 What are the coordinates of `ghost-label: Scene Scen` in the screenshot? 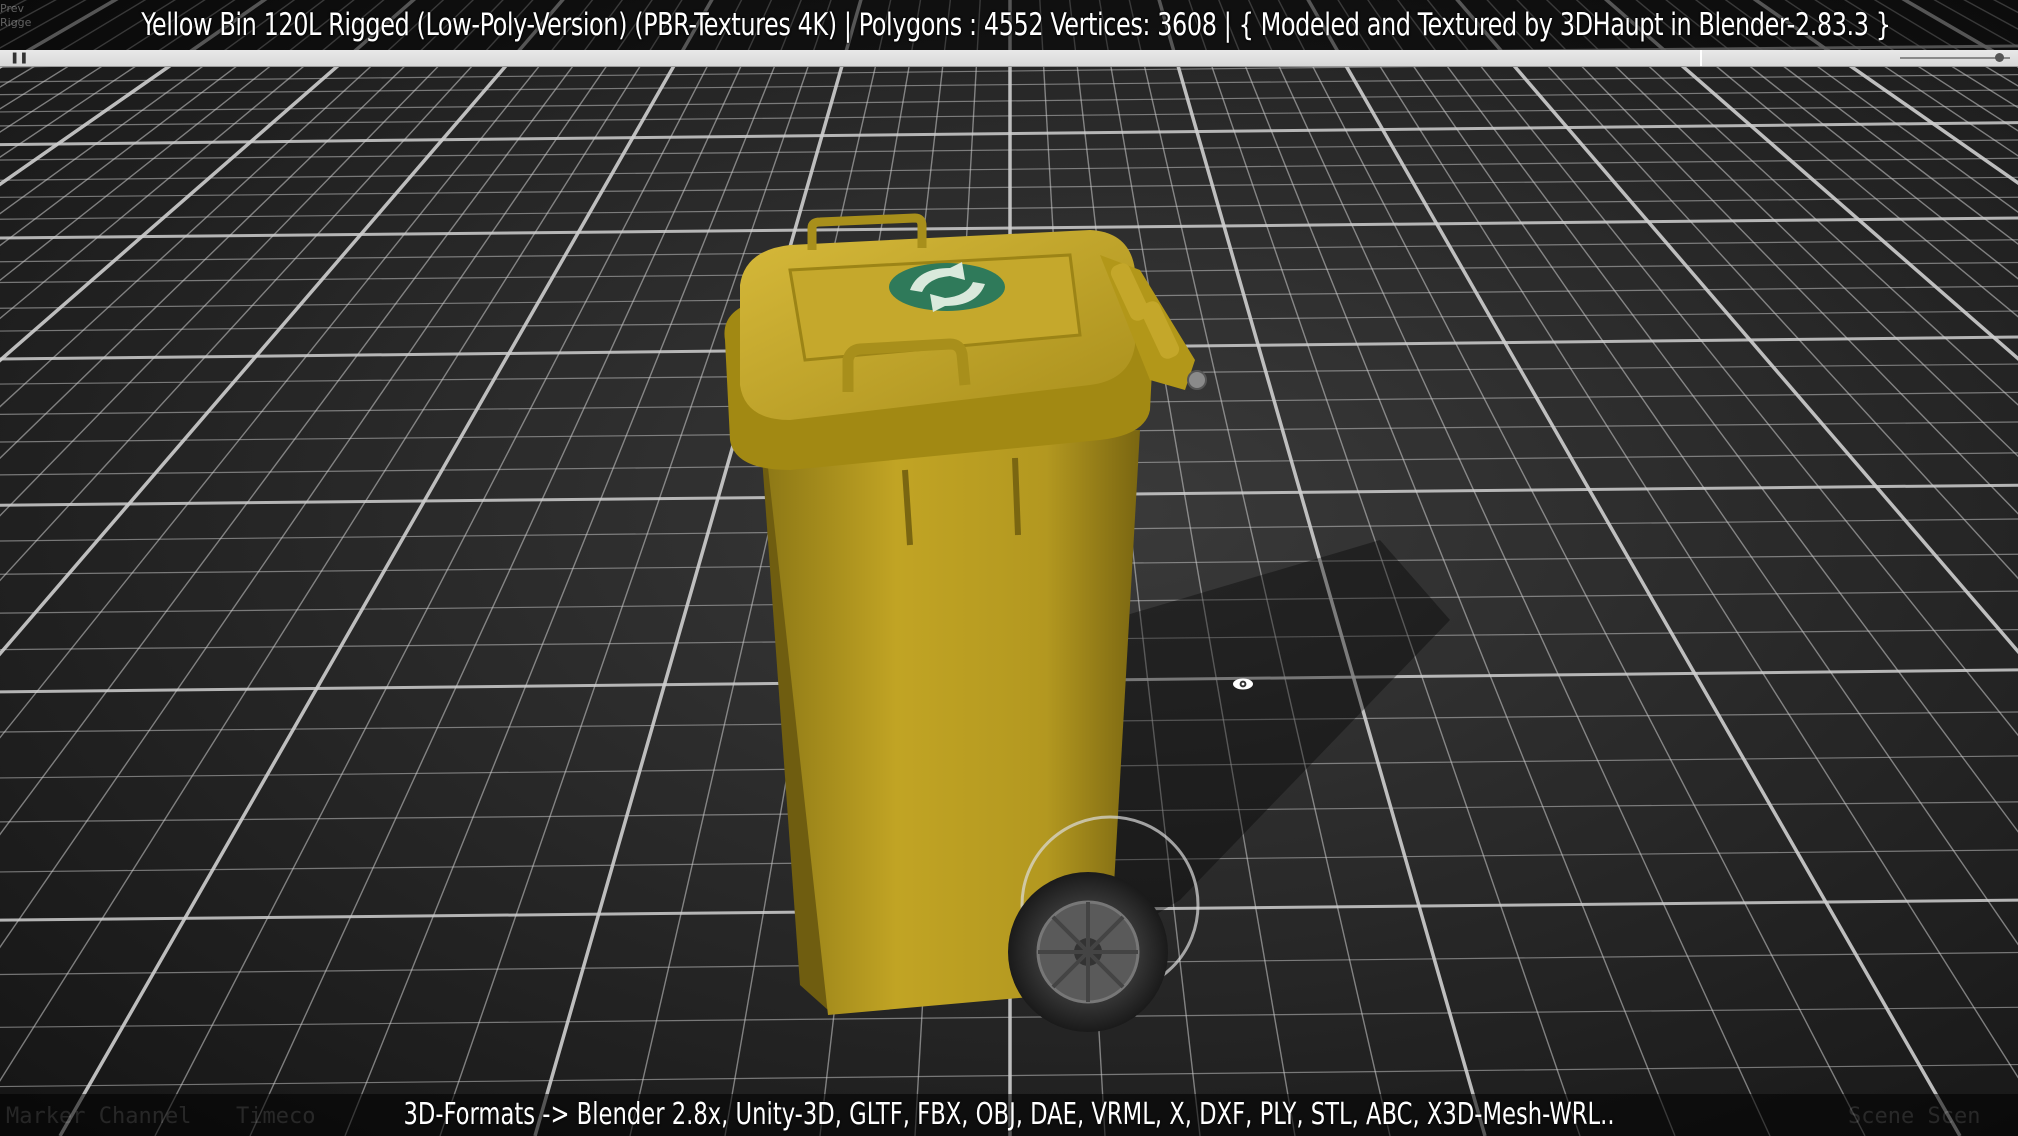 It's located at (1914, 1116).